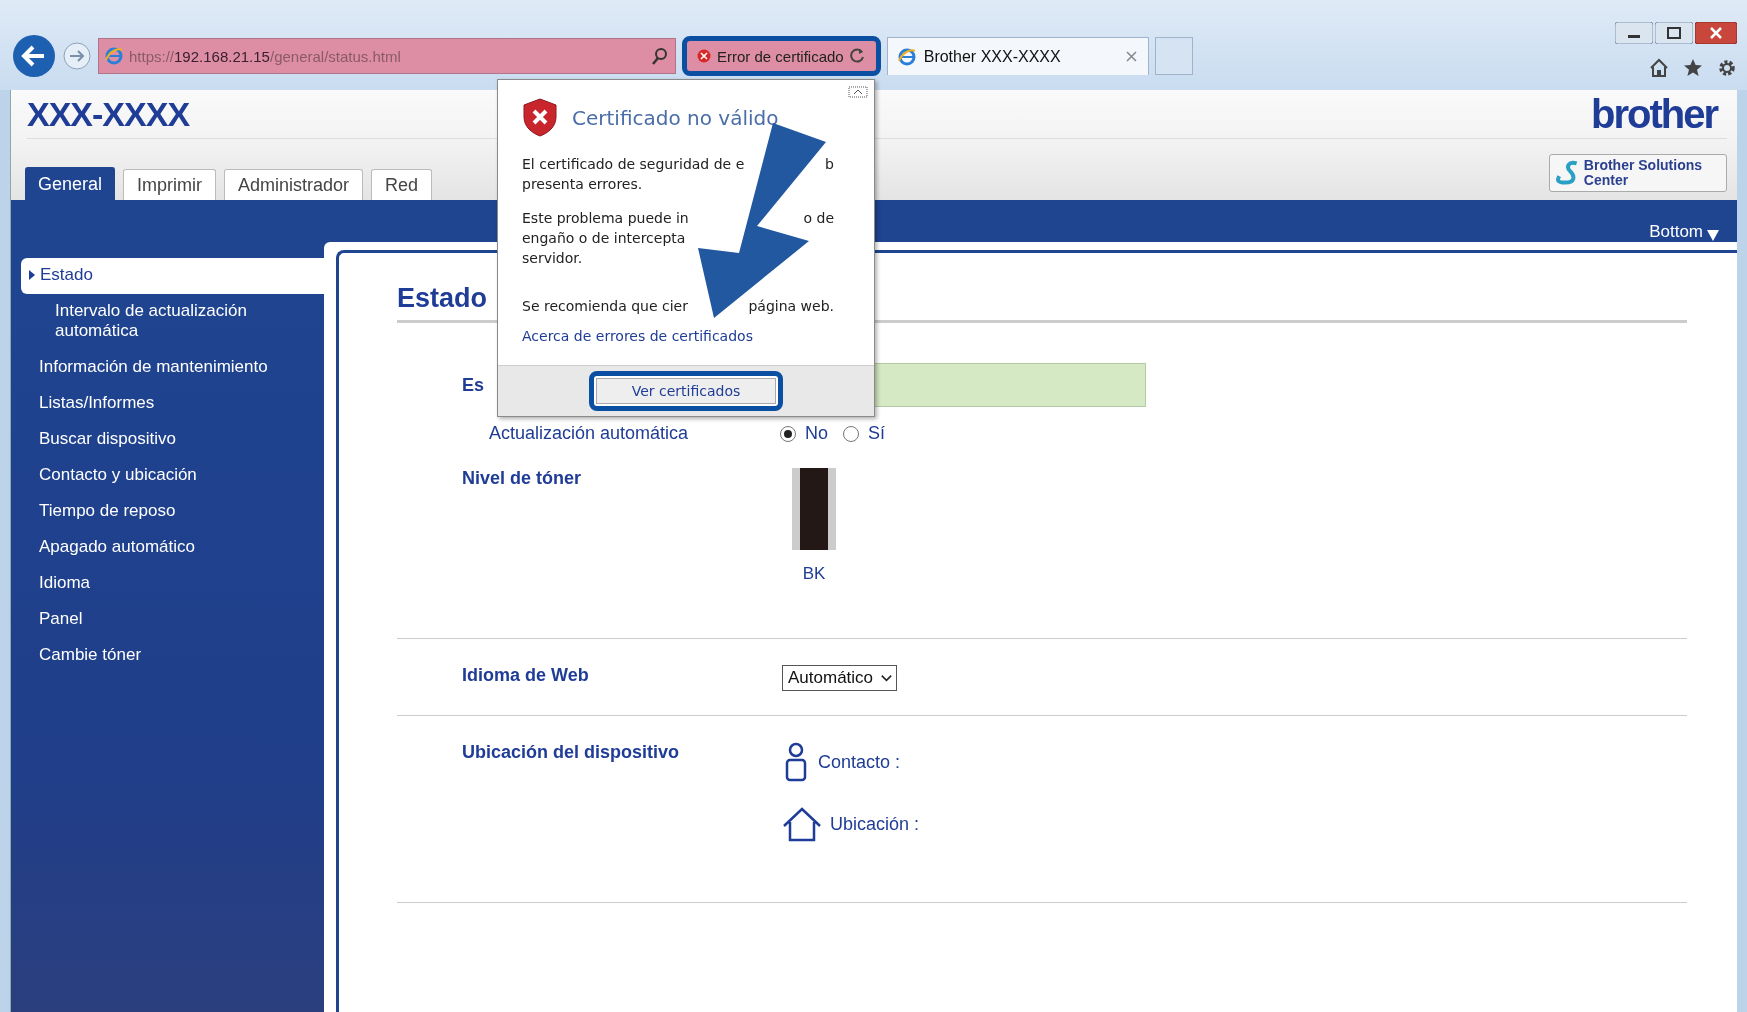  What do you see at coordinates (108, 114) in the screenshot?
I see `model-title: XXX-XXXX` at bounding box center [108, 114].